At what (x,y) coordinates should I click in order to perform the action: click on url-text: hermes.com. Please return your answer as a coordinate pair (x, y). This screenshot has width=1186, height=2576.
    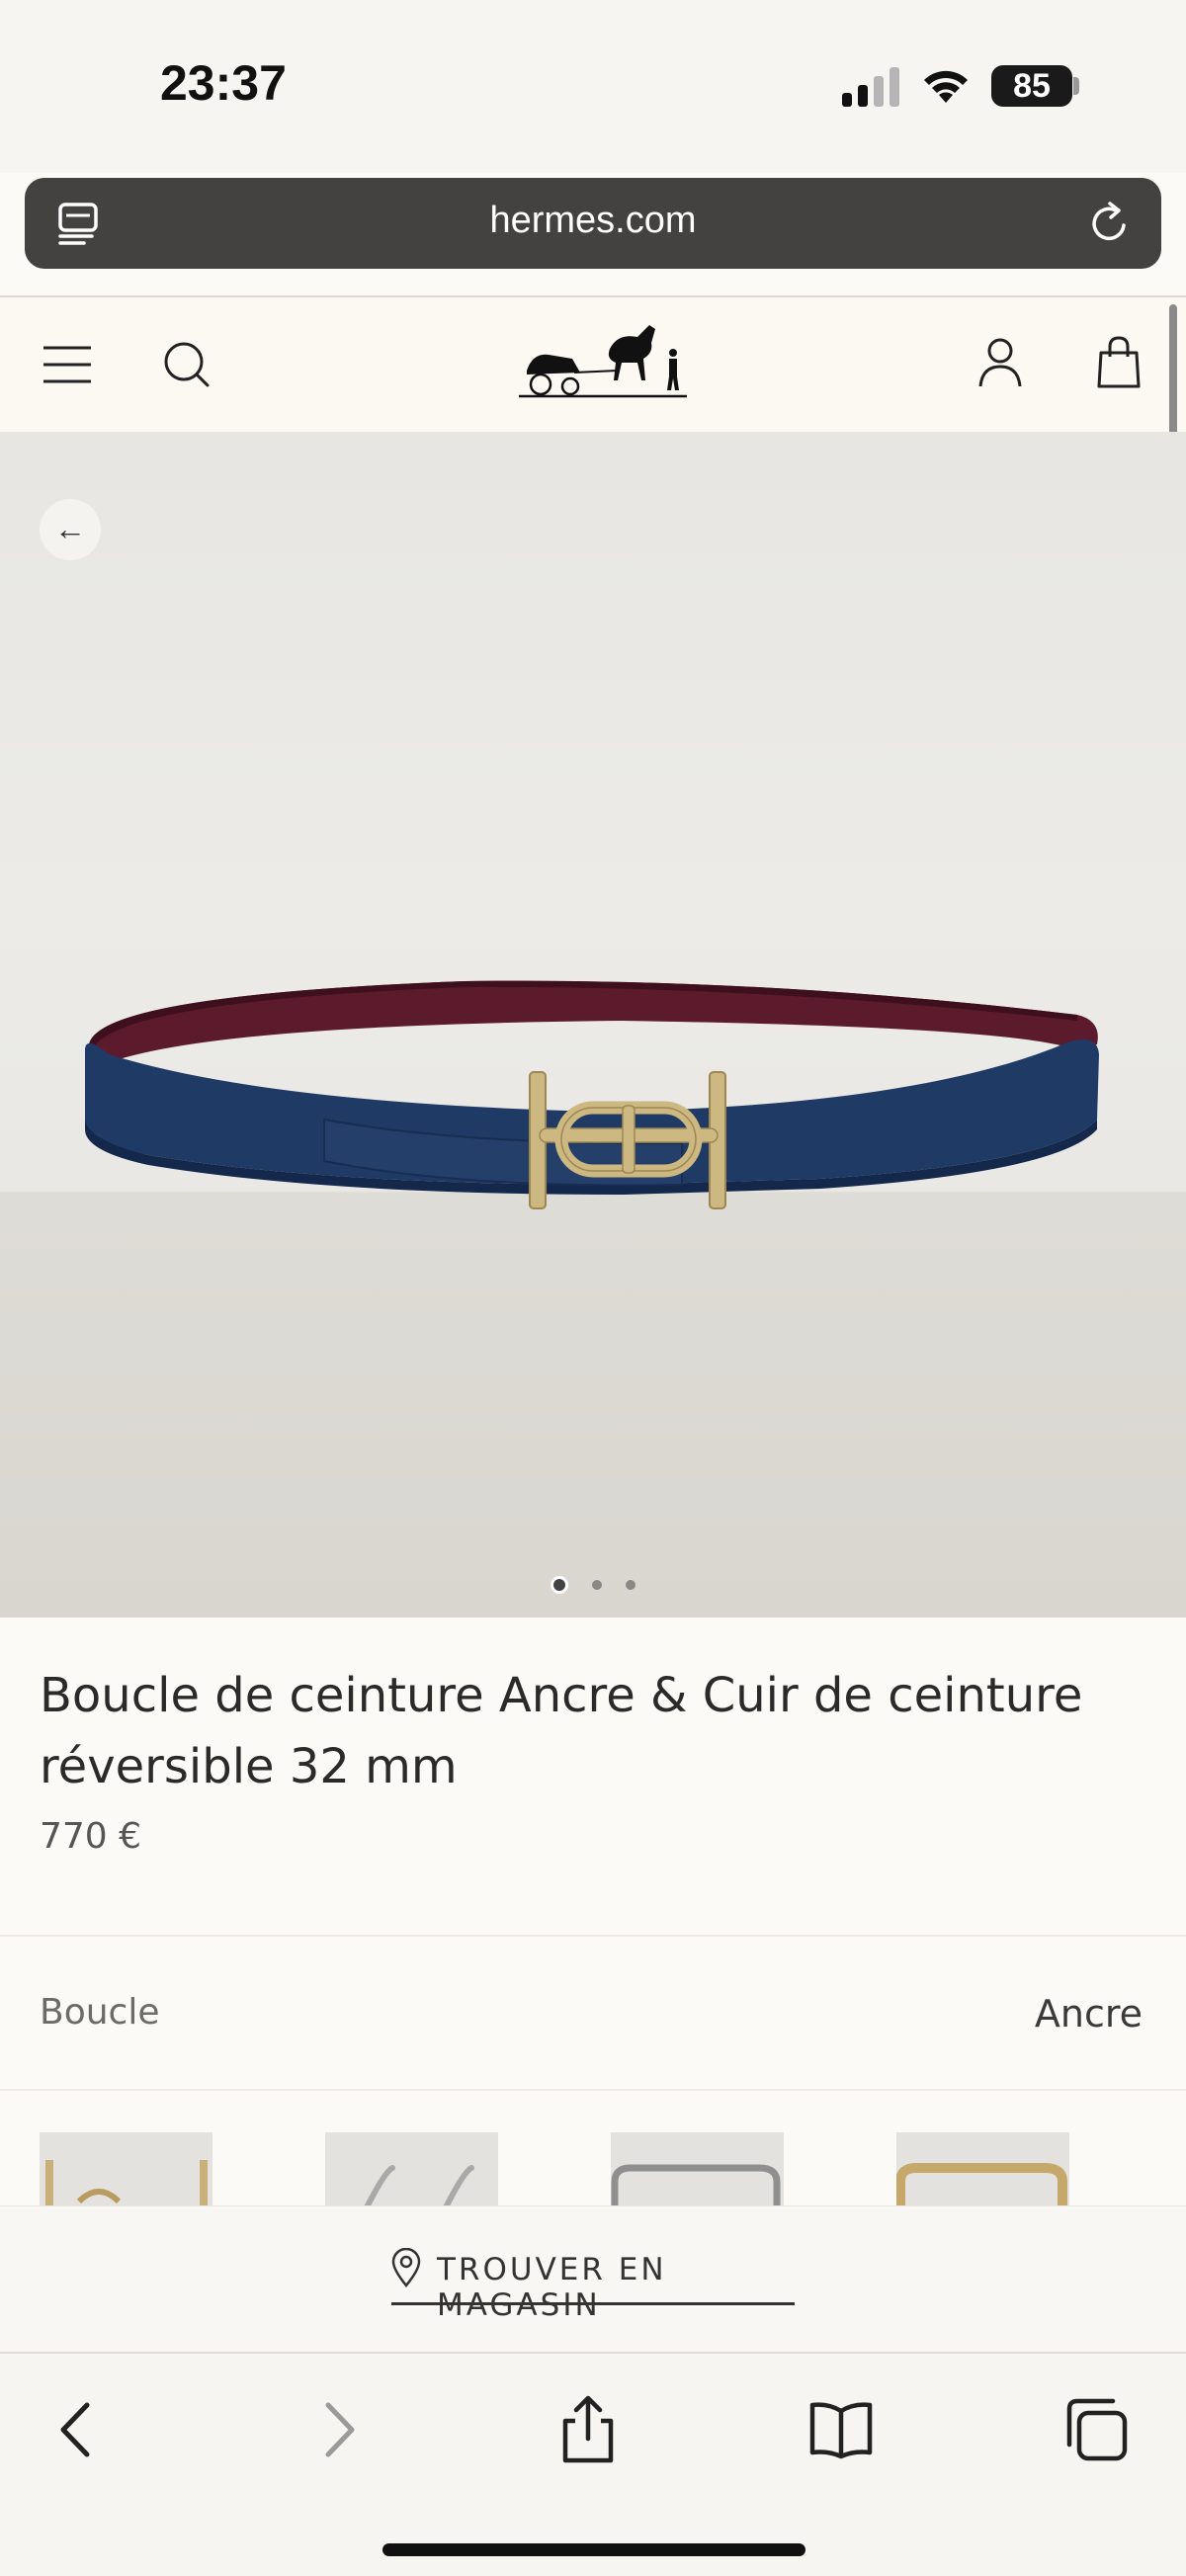
    Looking at the image, I should click on (593, 221).